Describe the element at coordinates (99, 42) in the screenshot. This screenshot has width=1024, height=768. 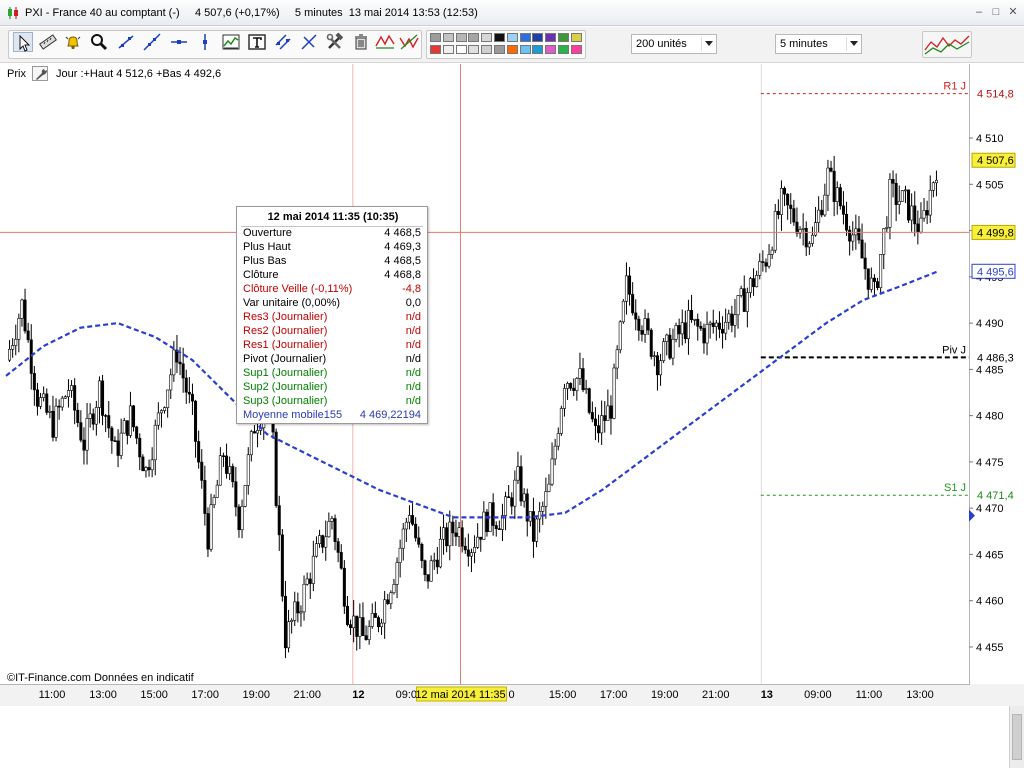
I see `zoom-tool-button` at that location.